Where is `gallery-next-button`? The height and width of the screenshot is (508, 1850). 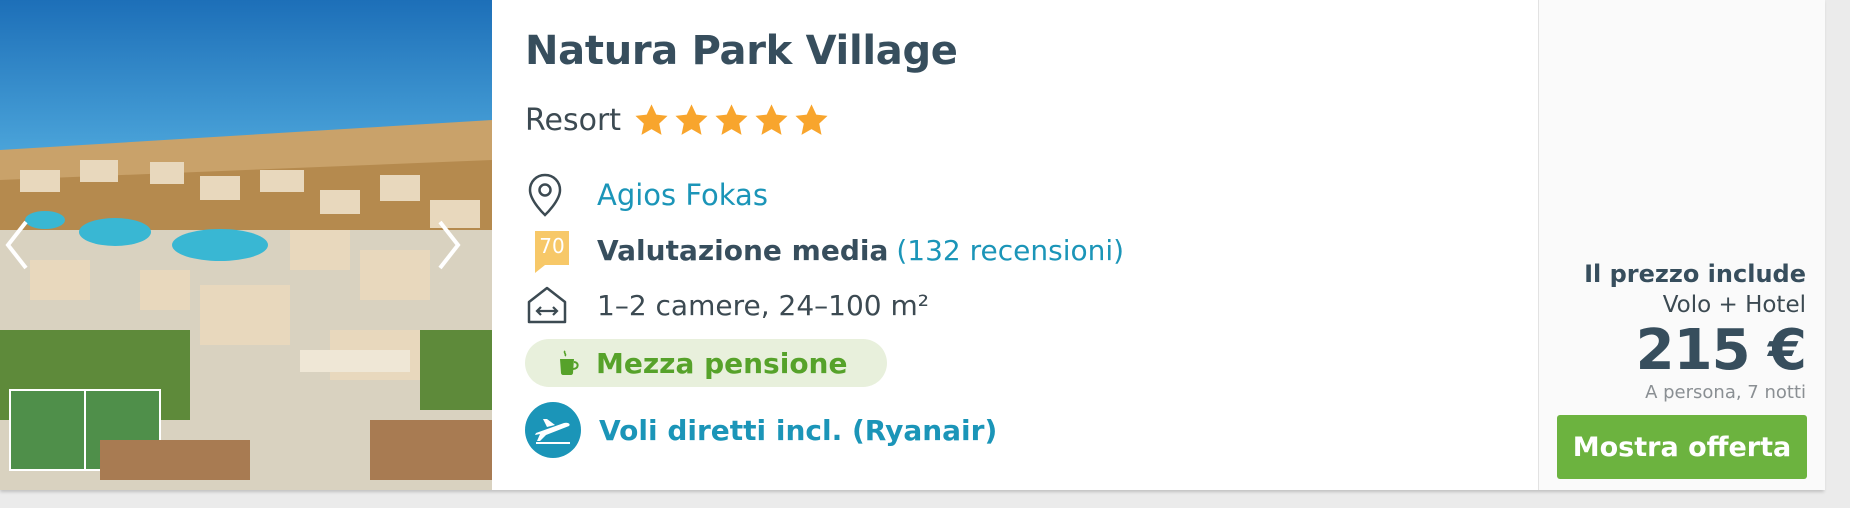
gallery-next-button is located at coordinates (446, 245).